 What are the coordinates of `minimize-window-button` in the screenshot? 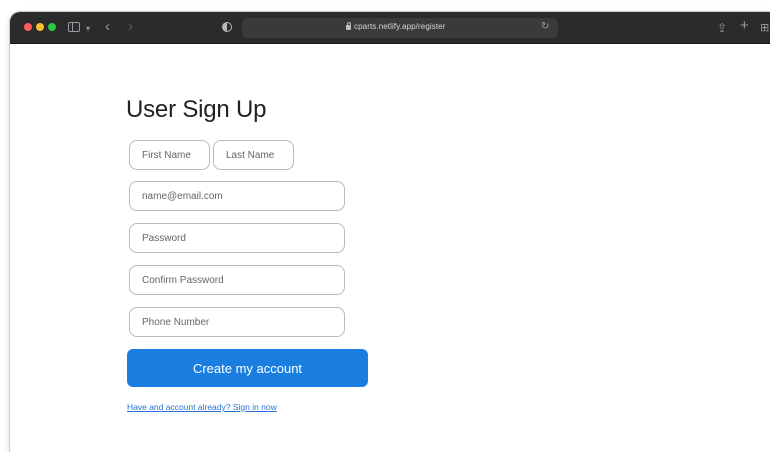 It's located at (40, 27).